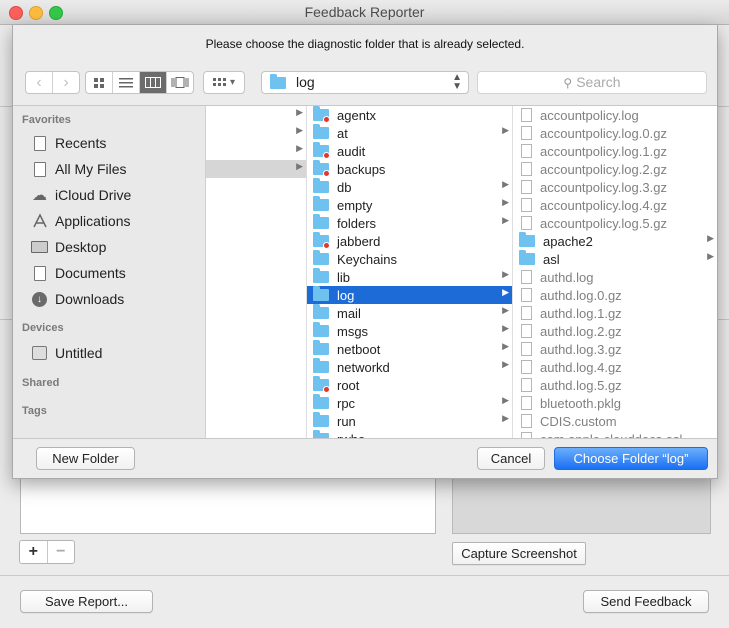 The image size is (729, 628). I want to click on list-item: lib ▶, so click(409, 277).